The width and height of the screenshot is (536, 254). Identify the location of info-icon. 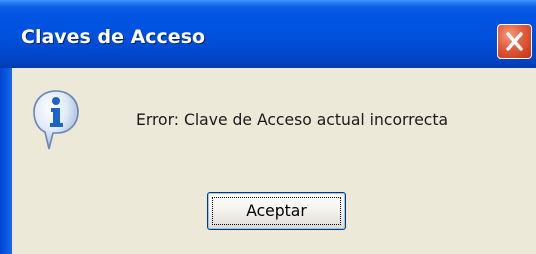
(56, 120).